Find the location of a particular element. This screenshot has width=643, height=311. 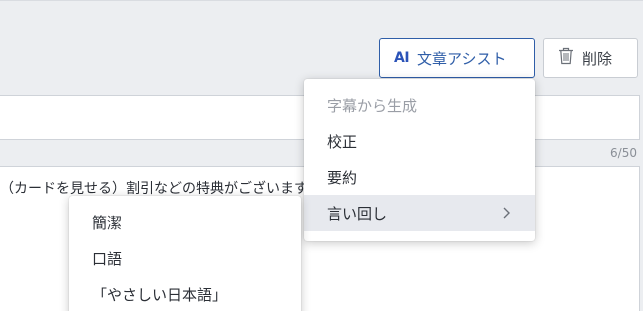

submenu-item-label: 「やさしい日本語」 is located at coordinates (160, 294).